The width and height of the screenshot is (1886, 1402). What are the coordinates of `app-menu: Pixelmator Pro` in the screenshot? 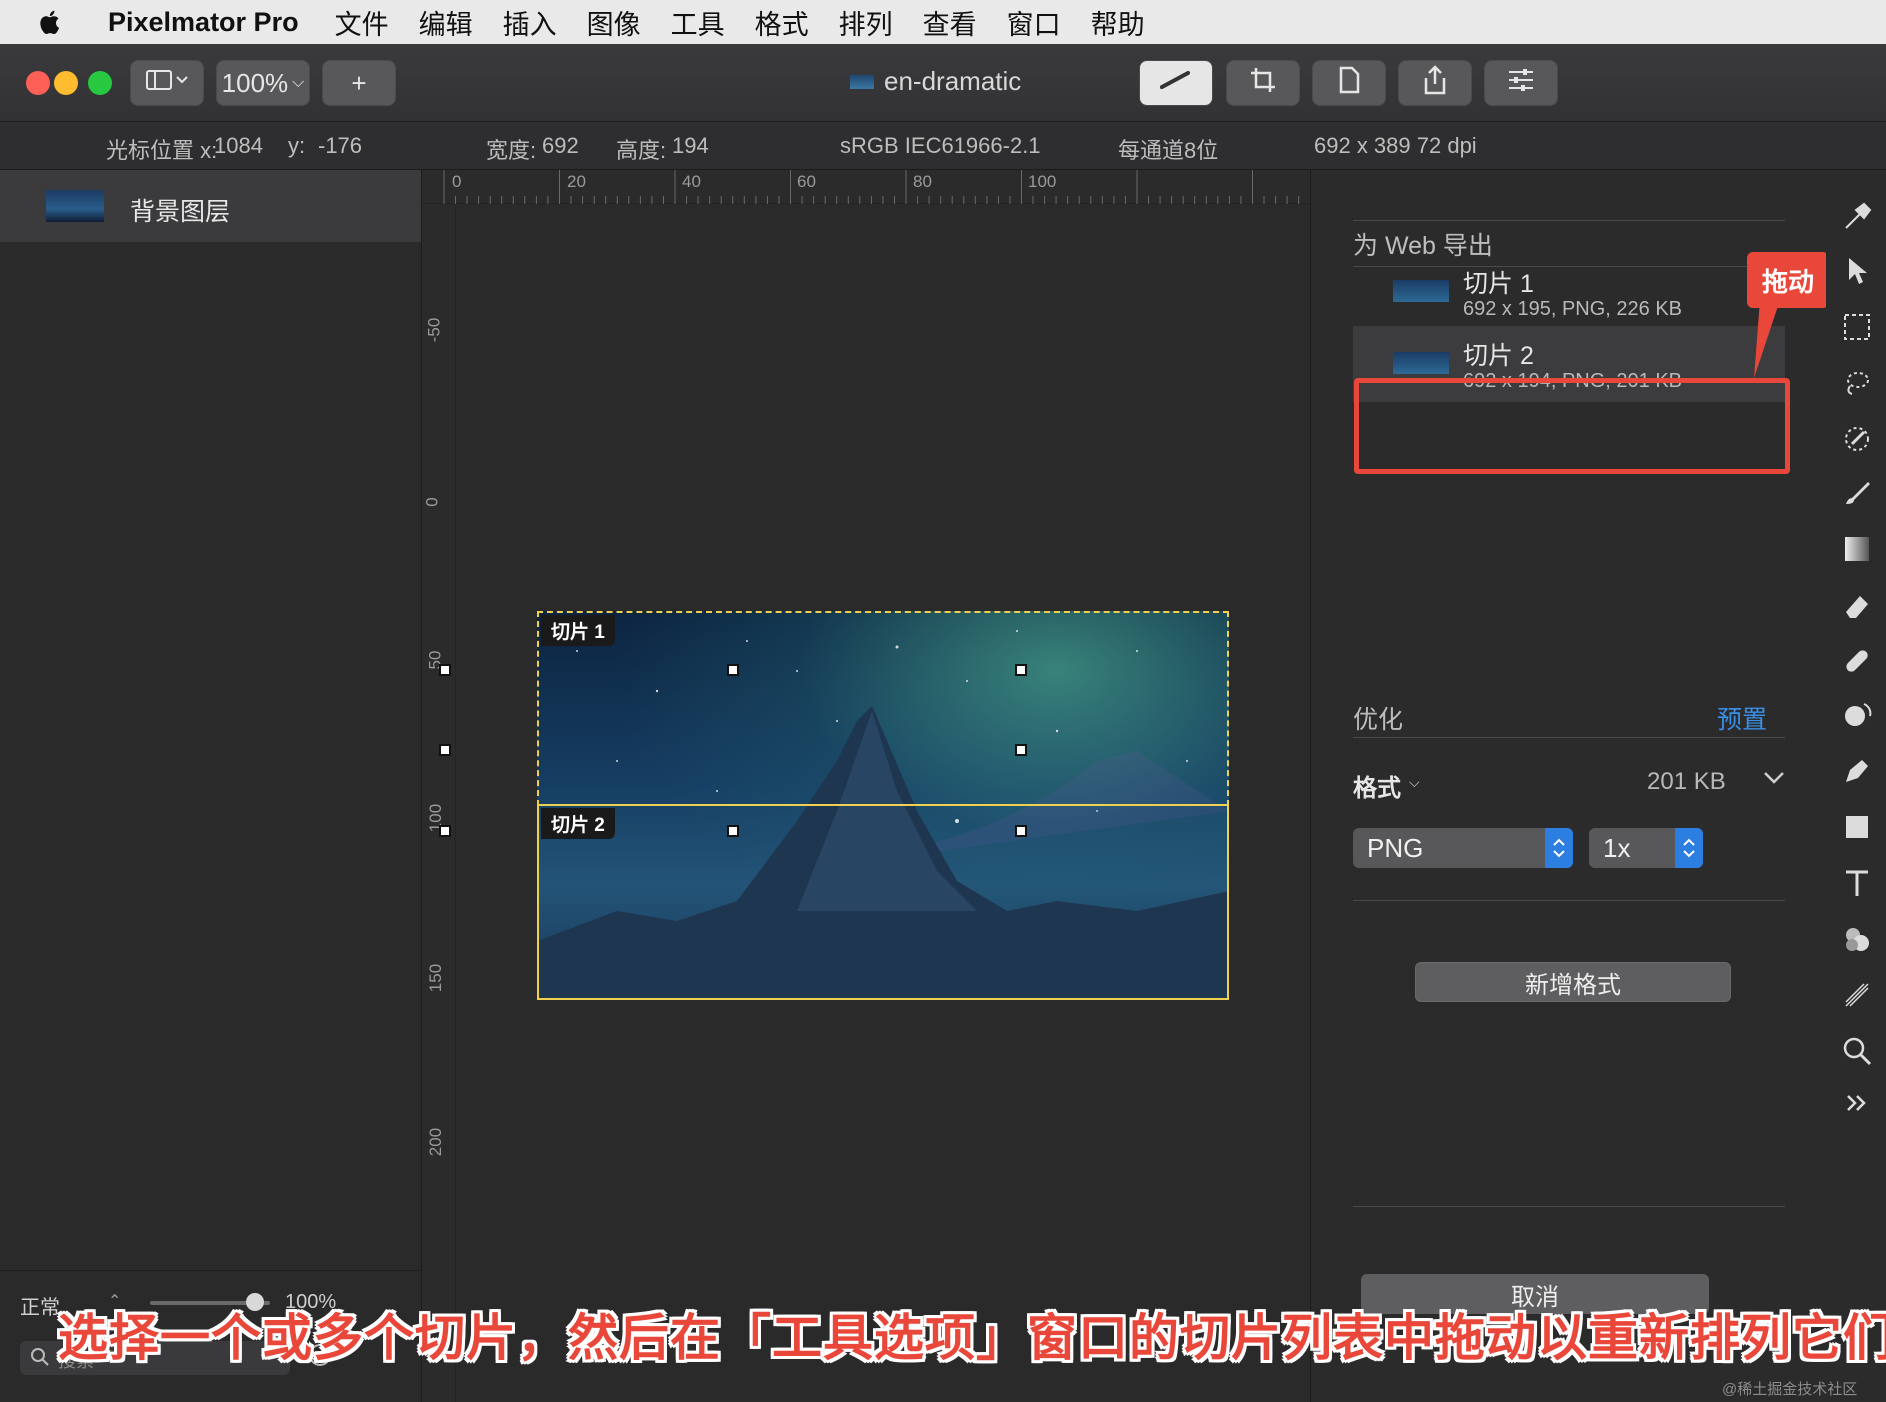 It's located at (203, 22).